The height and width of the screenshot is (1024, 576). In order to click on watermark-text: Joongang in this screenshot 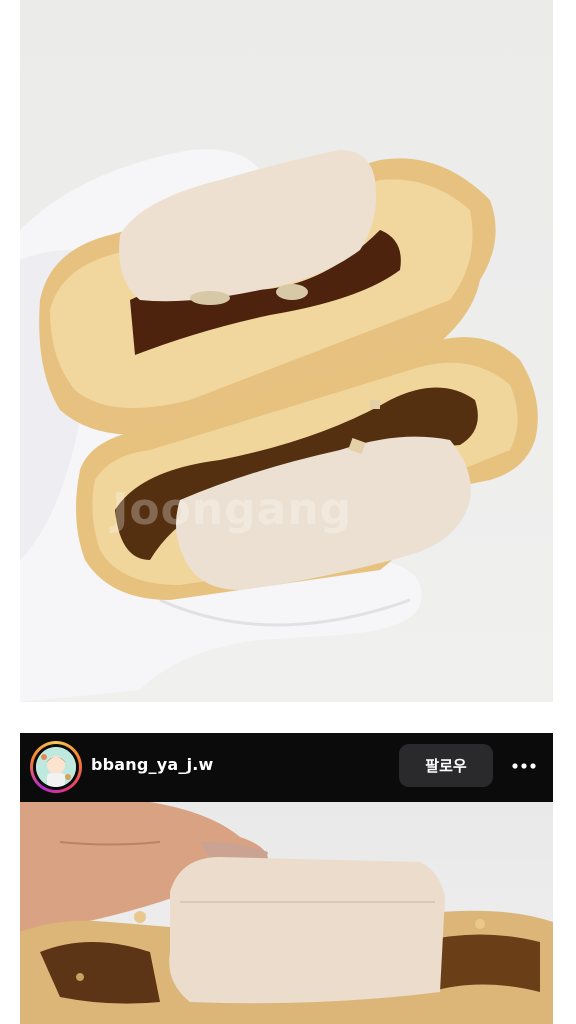, I will do `click(232, 509)`.